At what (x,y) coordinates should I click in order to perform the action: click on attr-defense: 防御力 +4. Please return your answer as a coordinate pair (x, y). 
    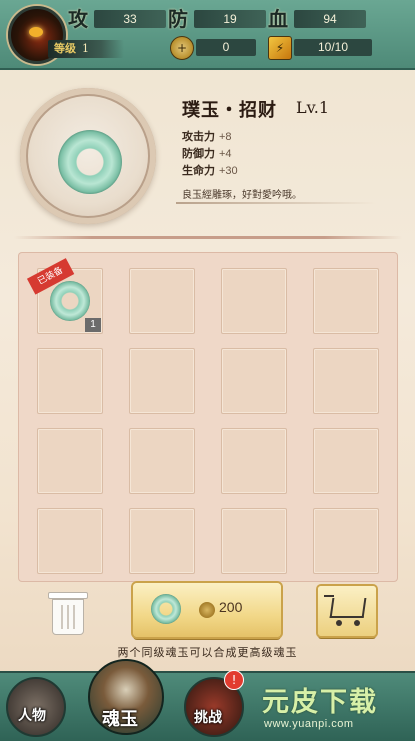
    Looking at the image, I should click on (207, 153).